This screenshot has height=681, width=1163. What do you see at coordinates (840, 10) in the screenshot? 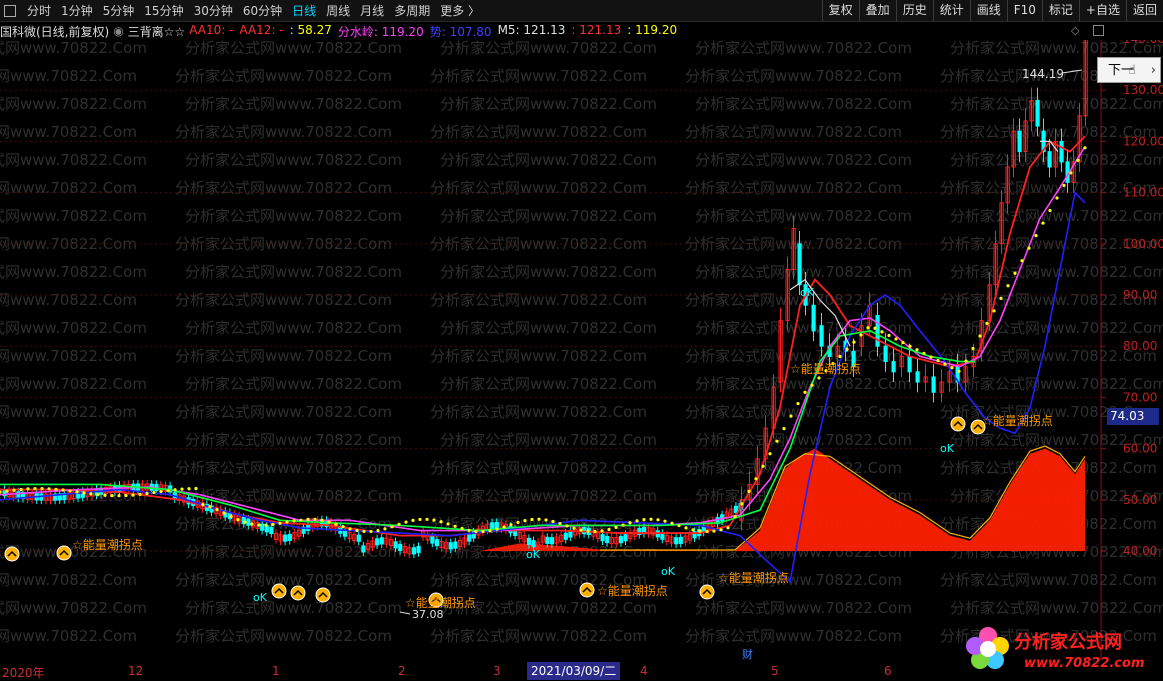
I see `toolbar-button-0: 复权` at bounding box center [840, 10].